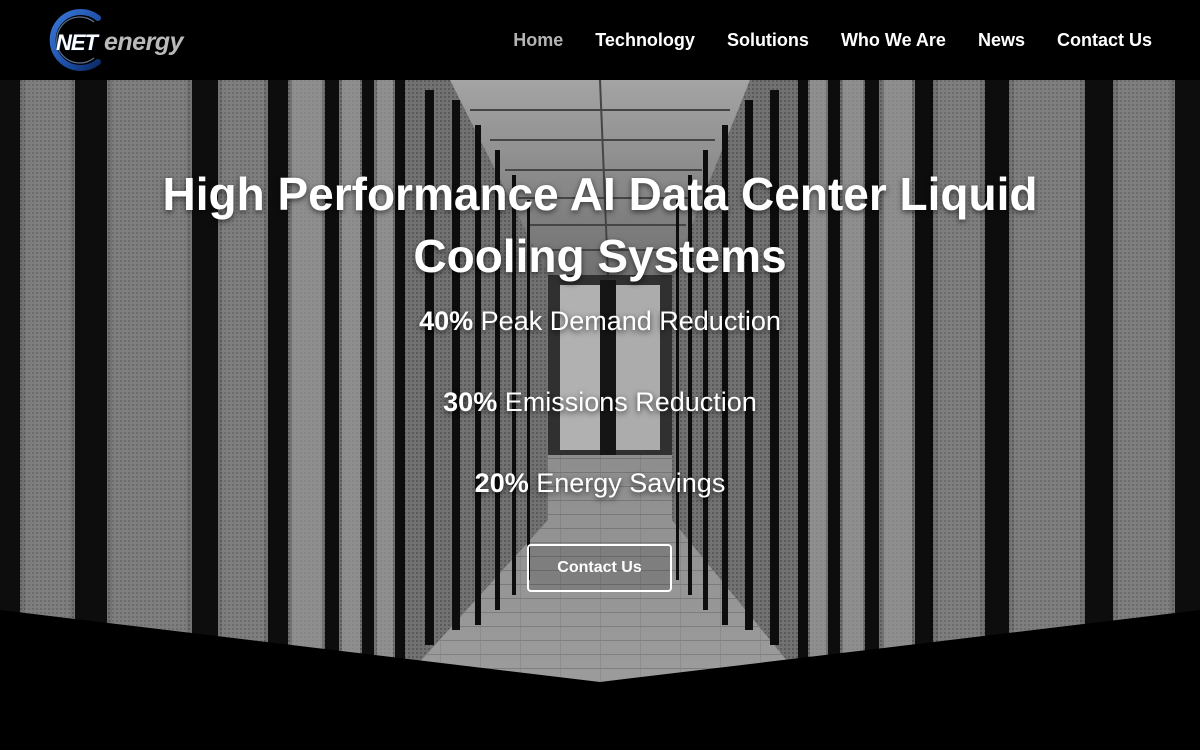 The image size is (1200, 750). I want to click on stat-label: Peak Demand Reduction, so click(627, 321).